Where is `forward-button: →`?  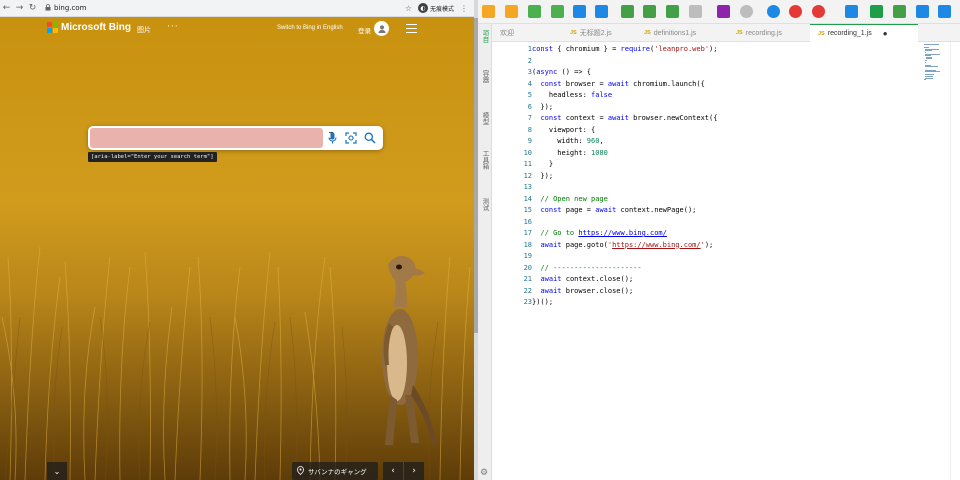 forward-button: → is located at coordinates (19, 8).